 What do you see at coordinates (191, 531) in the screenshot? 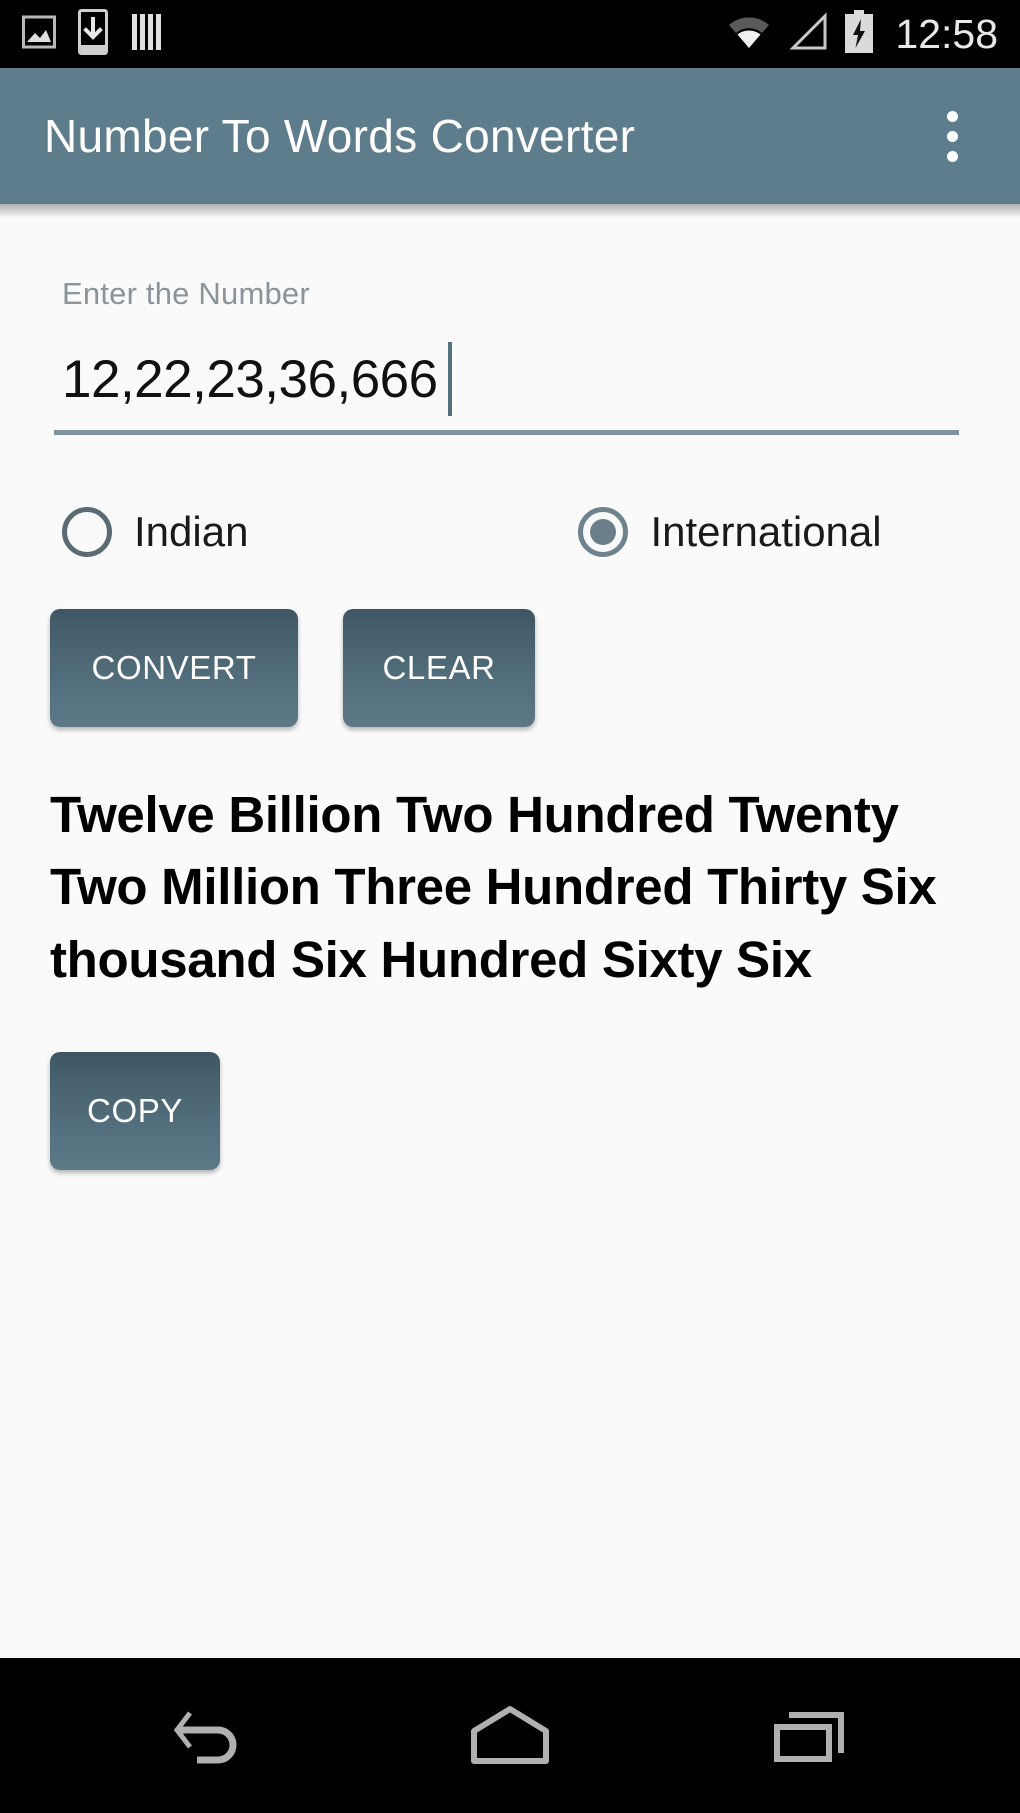
I see `radio-label-indian: Indian` at bounding box center [191, 531].